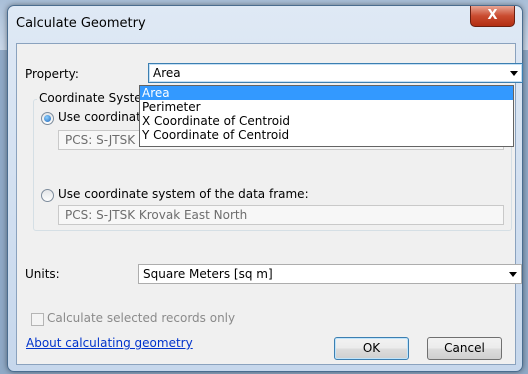 The image size is (528, 374). What do you see at coordinates (47, 118) in the screenshot?
I see `radio-data-source` at bounding box center [47, 118].